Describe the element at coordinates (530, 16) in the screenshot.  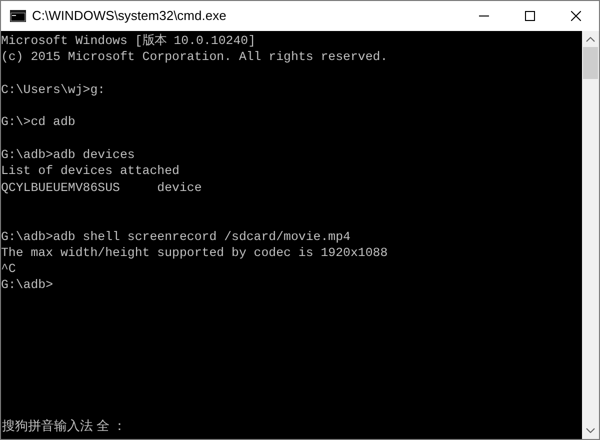
I see `maximize-icon` at that location.